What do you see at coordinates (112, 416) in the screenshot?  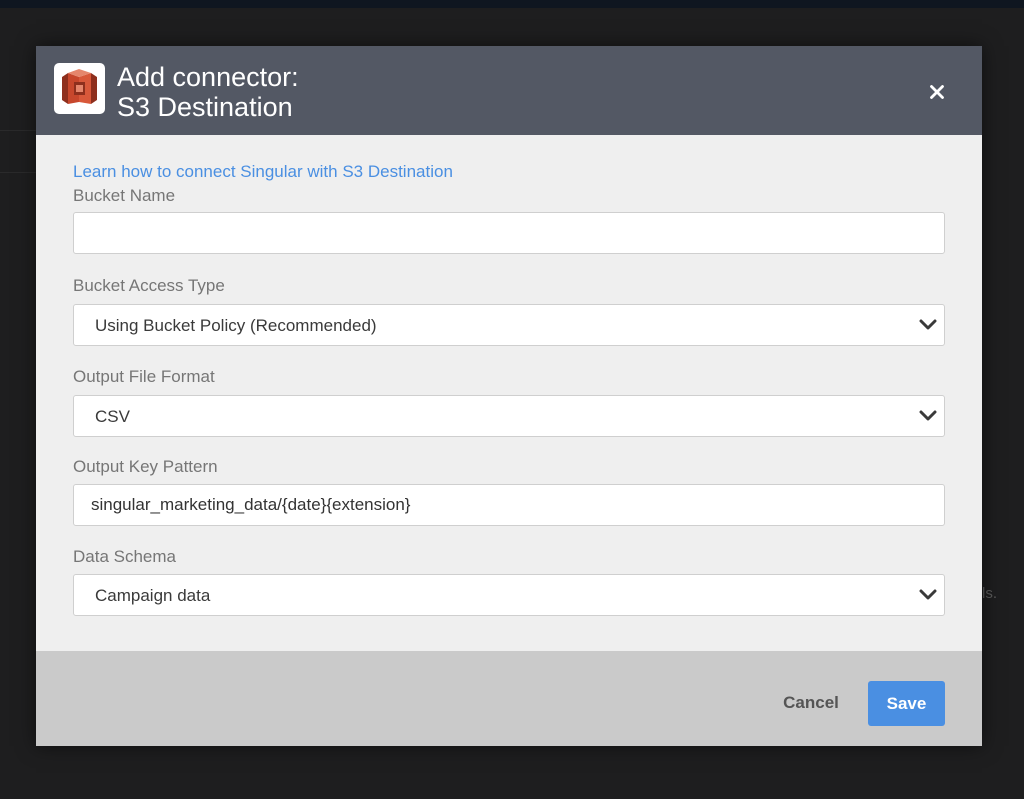 I see `output-file-format-value: CSV` at bounding box center [112, 416].